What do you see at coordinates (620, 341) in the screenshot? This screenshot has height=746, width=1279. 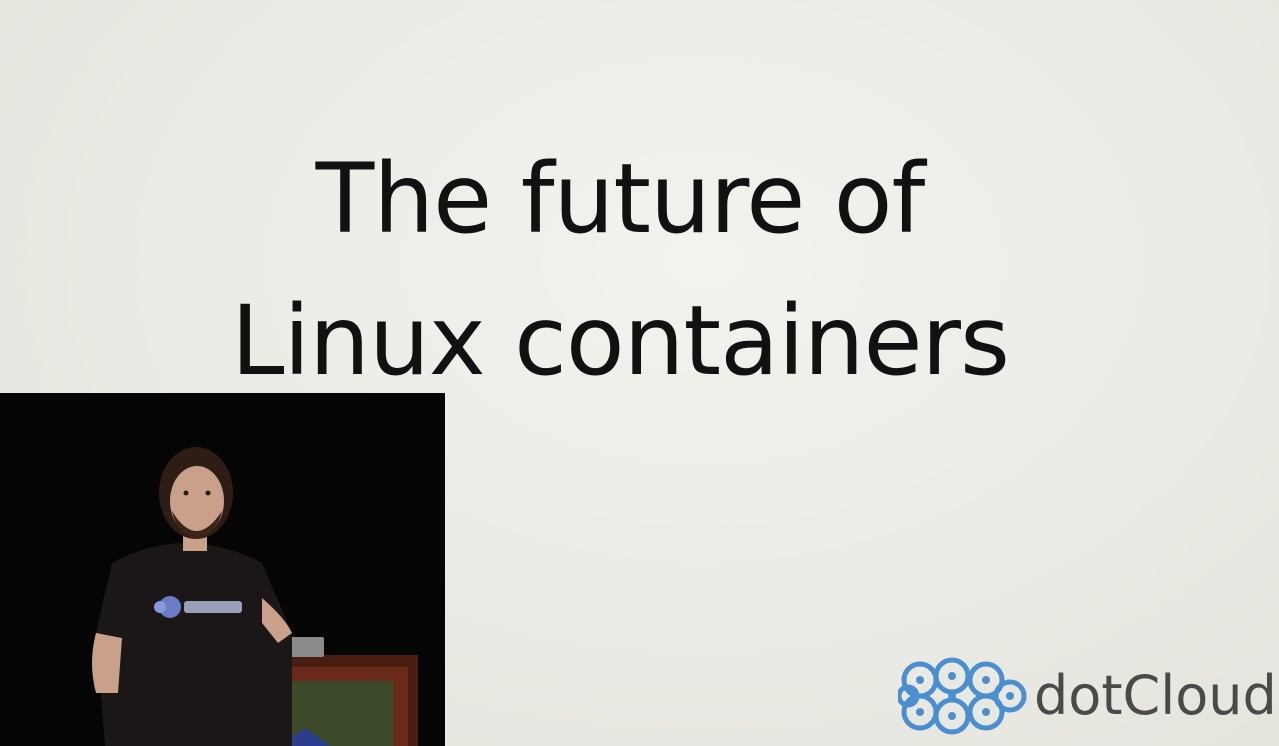 I see `slide-title-line-2: Linux containers` at bounding box center [620, 341].